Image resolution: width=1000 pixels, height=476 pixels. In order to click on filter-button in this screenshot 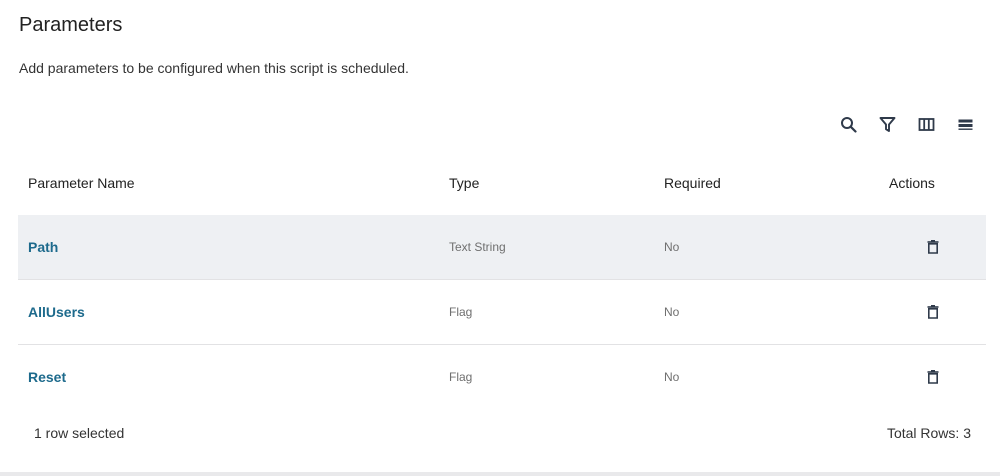, I will do `click(887, 124)`.